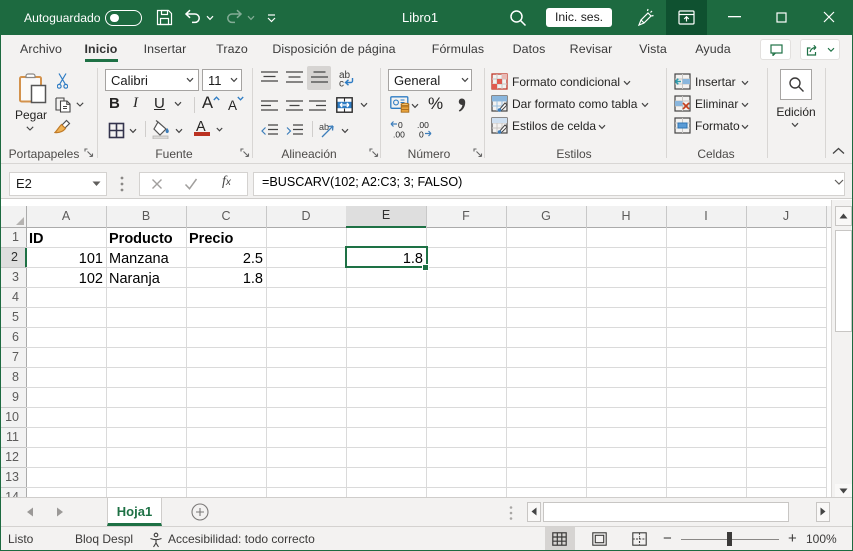 This screenshot has width=853, height=551. Describe the element at coordinates (324, 127) in the screenshot. I see `svg-text: ab` at that location.